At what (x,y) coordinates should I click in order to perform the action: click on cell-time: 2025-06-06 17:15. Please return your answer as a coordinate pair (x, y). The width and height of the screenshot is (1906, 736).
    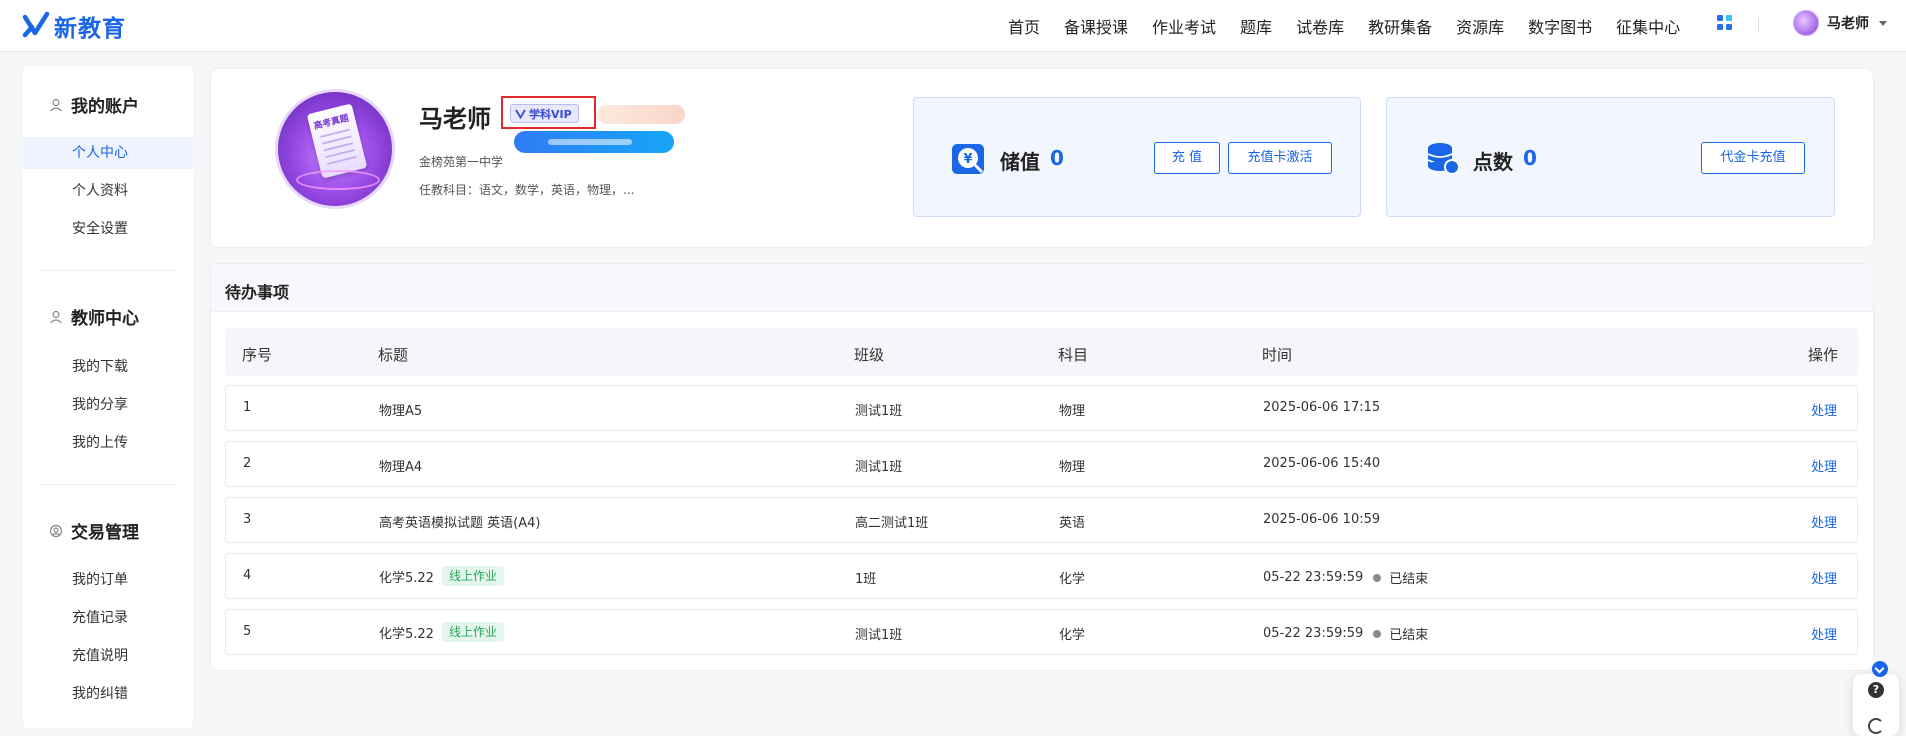
    Looking at the image, I should click on (1322, 407).